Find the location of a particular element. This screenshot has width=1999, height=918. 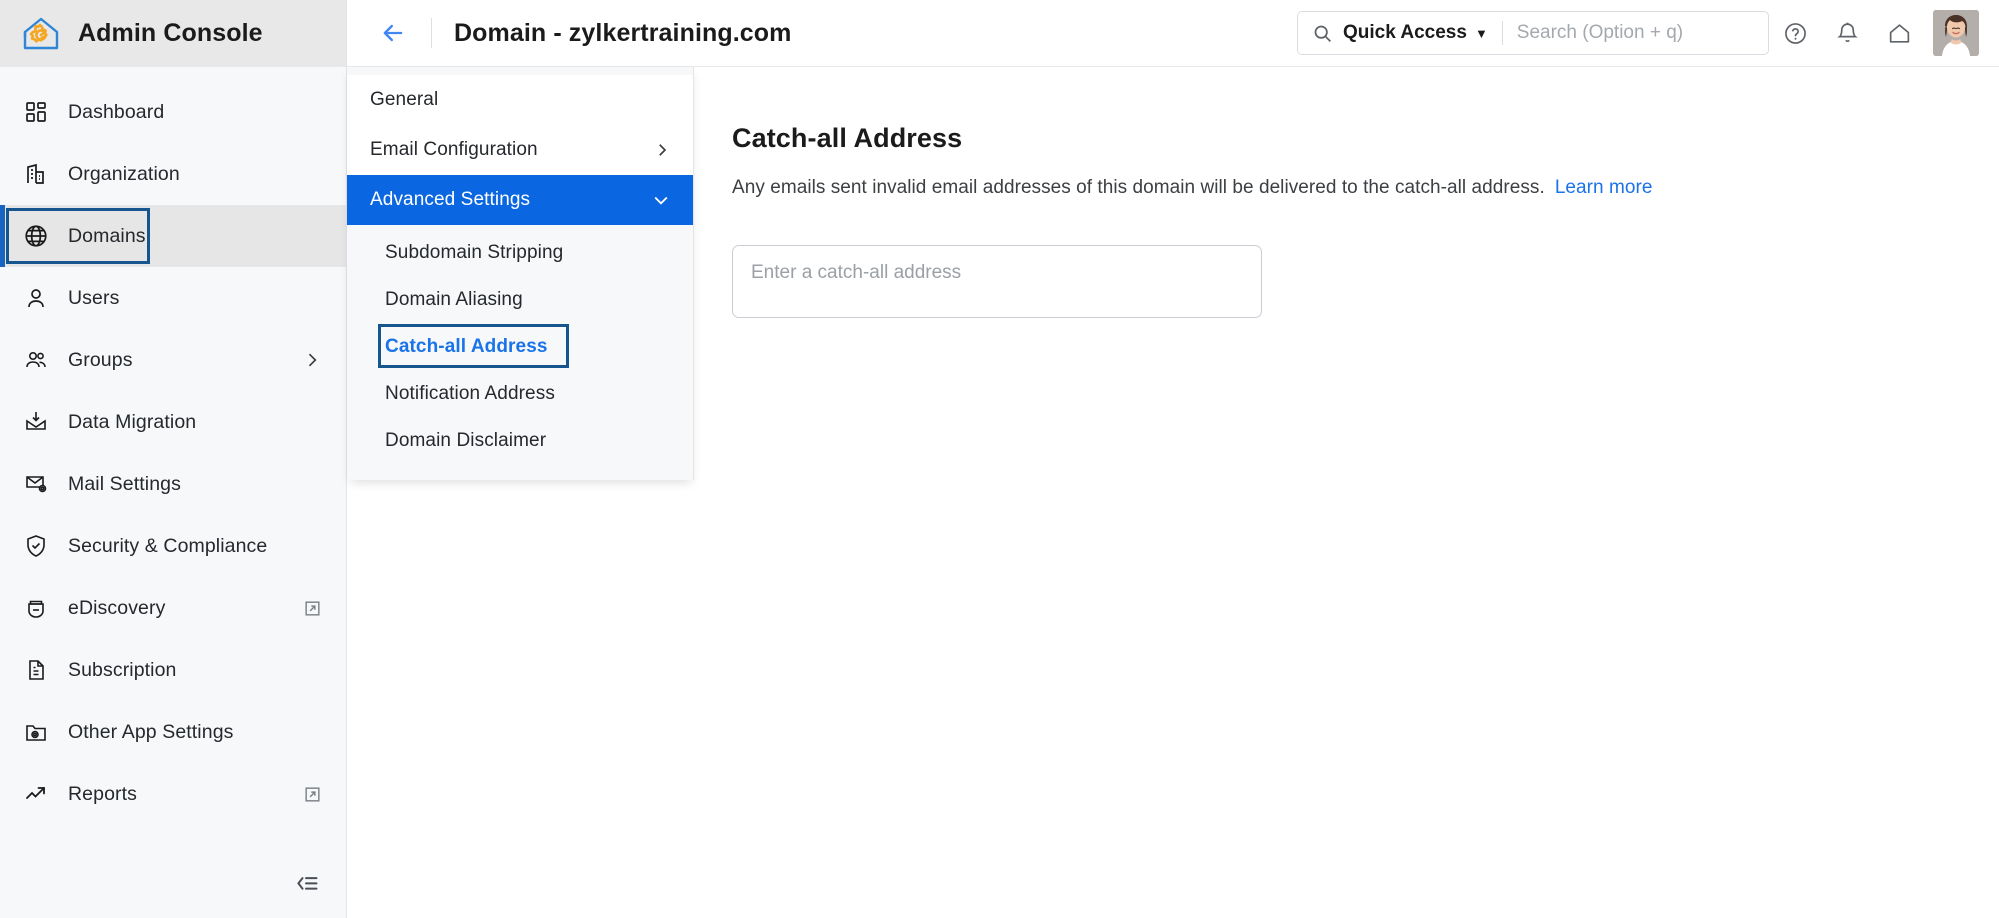

submenu-child-domain-disclaimer: Domain Disclaimer is located at coordinates (520, 440).